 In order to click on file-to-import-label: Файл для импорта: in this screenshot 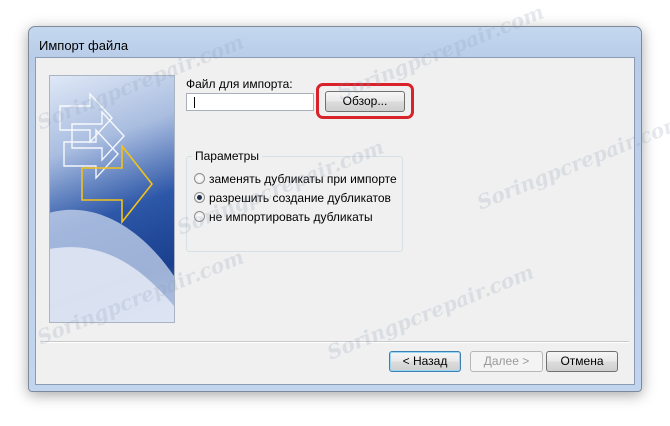, I will do `click(239, 84)`.